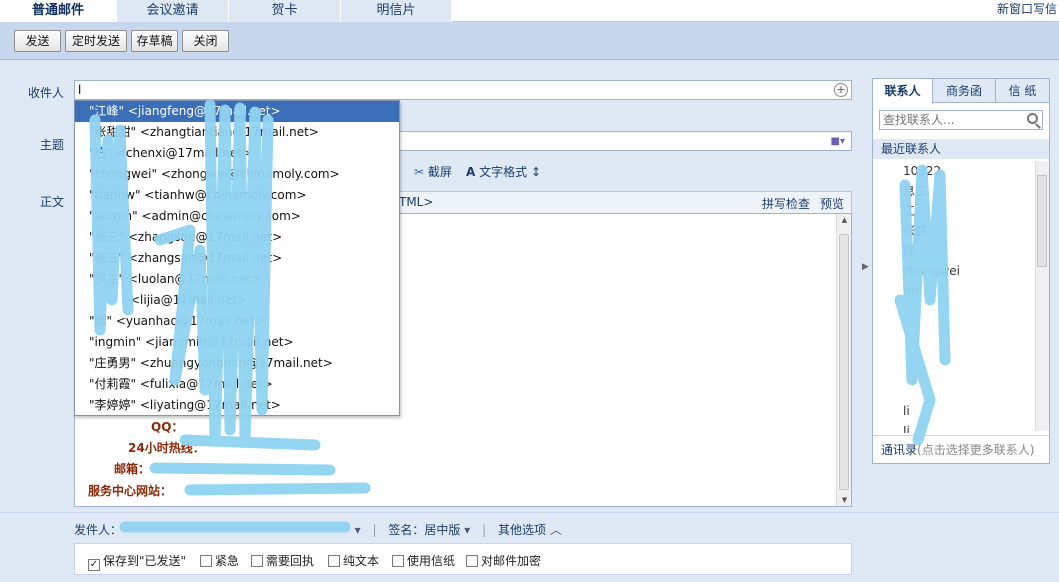 The image size is (1059, 582). I want to click on tab-business-letter: 商务函, so click(964, 91).